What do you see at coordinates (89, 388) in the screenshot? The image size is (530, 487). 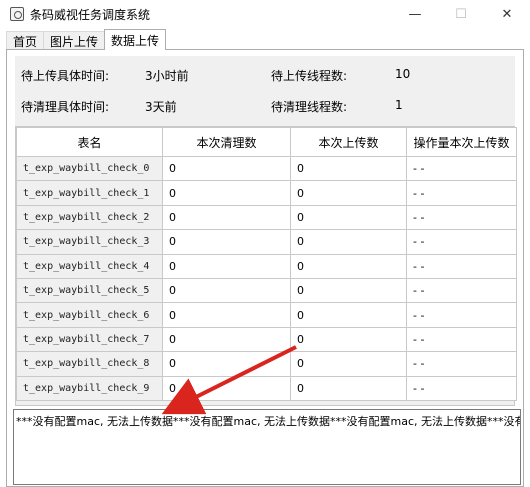 I see `cell-table-name: t_exp_waybill_check_9` at bounding box center [89, 388].